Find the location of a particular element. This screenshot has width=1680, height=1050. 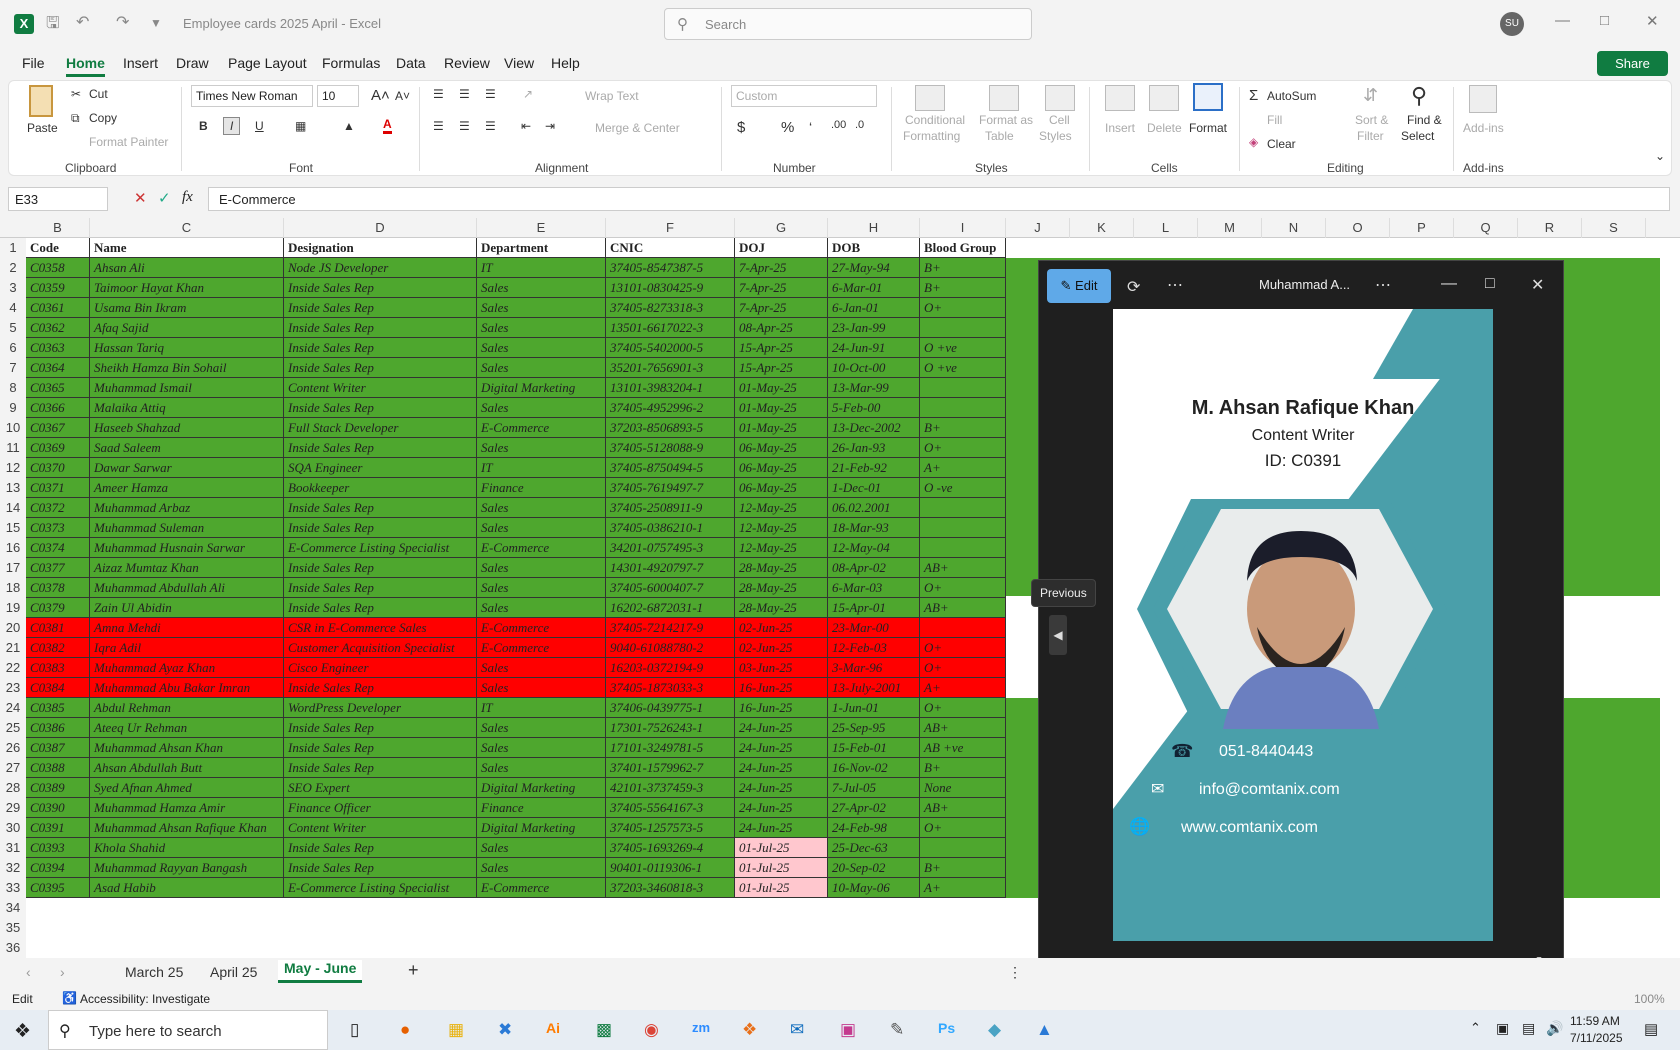

table-cell: C0391 is located at coordinates (58, 828).